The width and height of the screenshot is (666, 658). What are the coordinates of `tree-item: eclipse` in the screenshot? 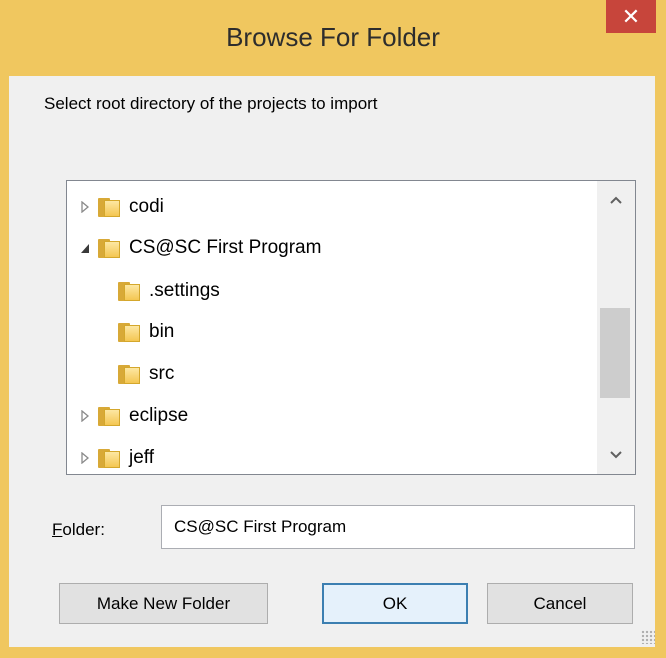 It's located at (133, 416).